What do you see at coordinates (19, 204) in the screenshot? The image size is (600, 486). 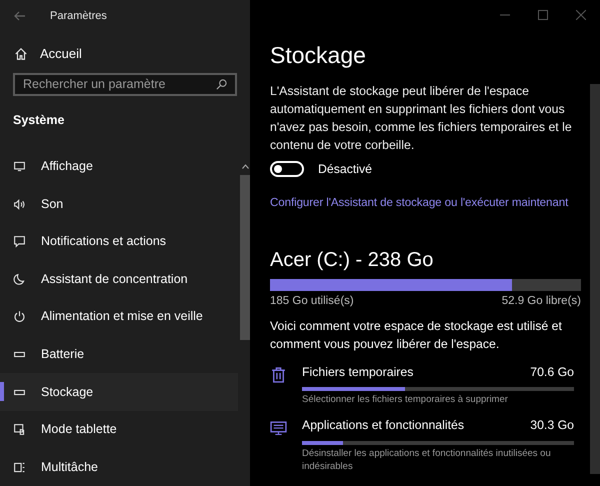 I see `speaker-icon` at bounding box center [19, 204].